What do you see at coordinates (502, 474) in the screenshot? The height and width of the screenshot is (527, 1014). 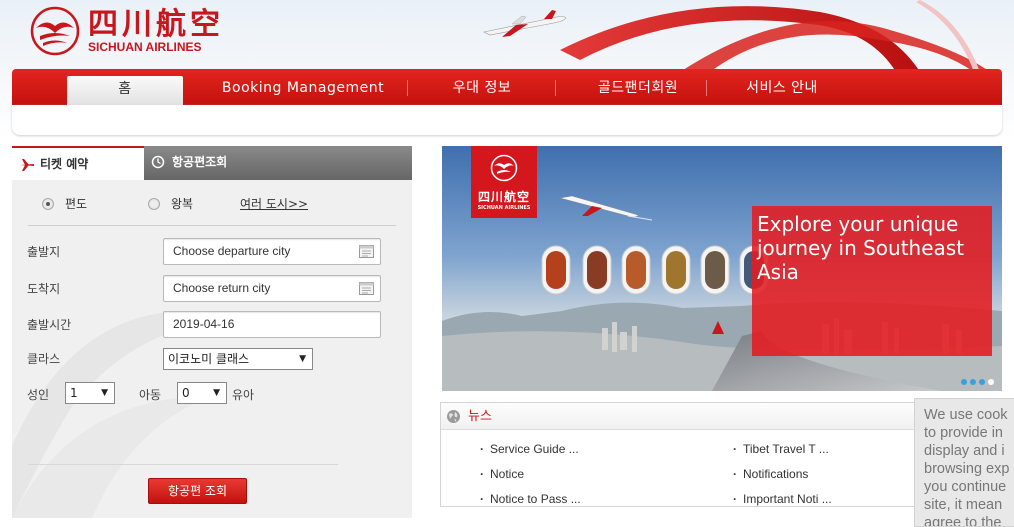 I see `news-item: Notice` at bounding box center [502, 474].